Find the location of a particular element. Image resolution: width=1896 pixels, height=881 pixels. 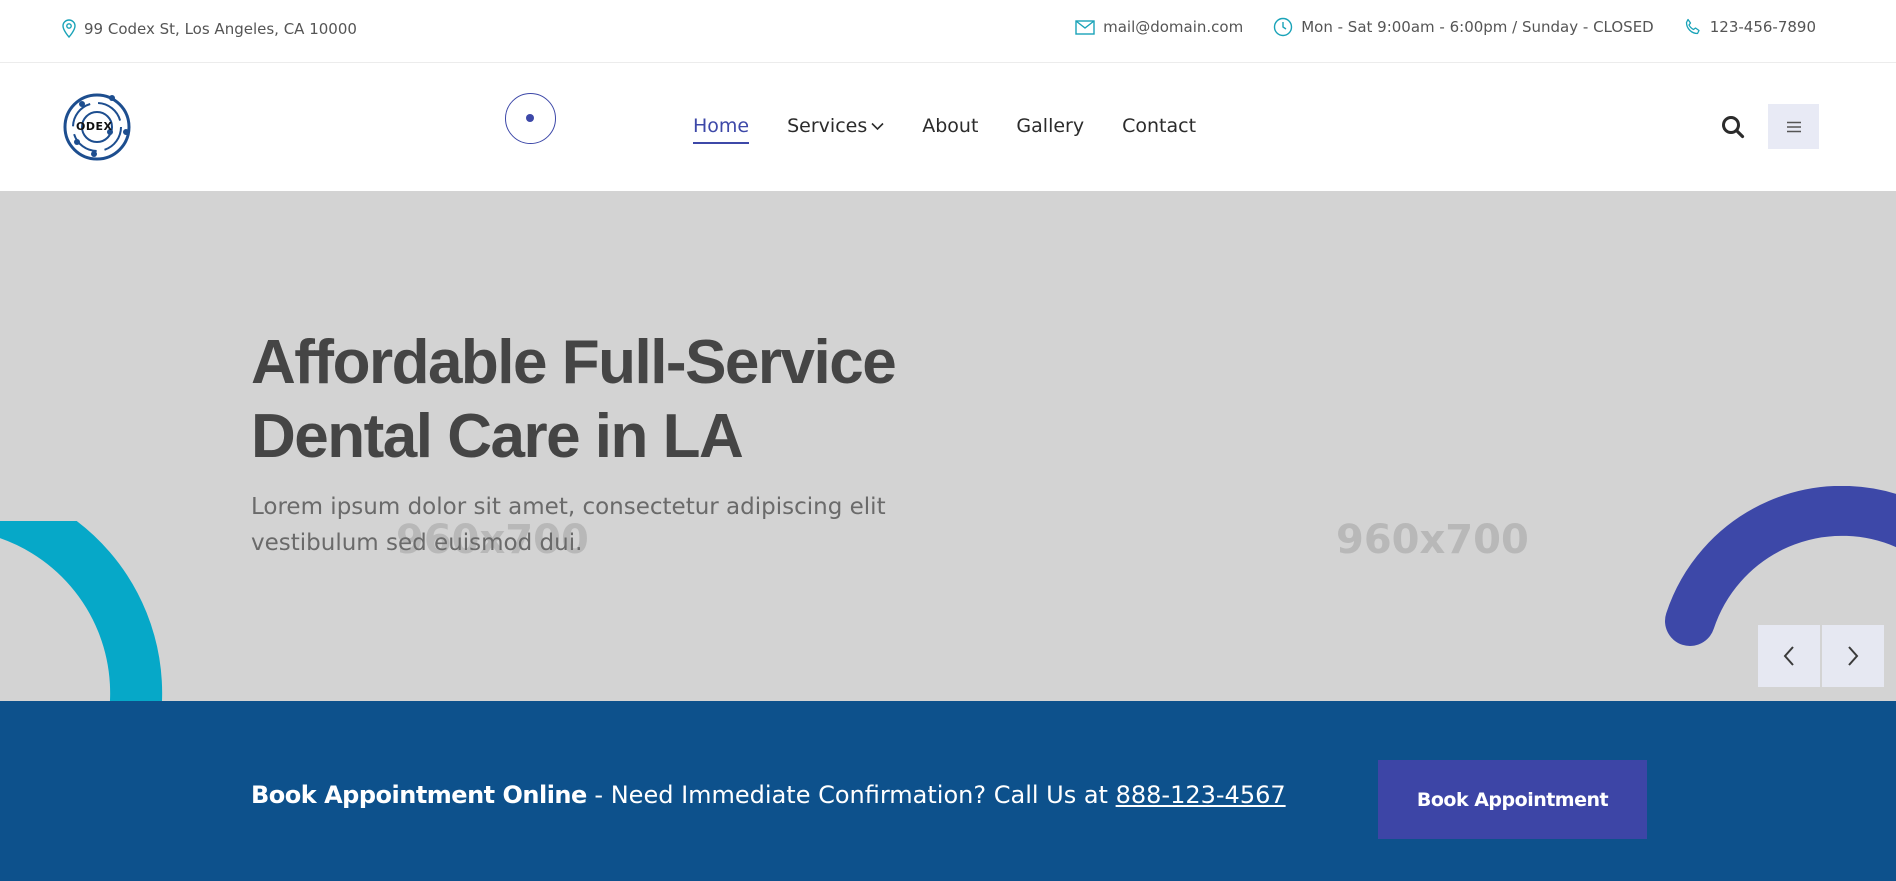

phone-item: 123-456-7890 is located at coordinates (1750, 27).